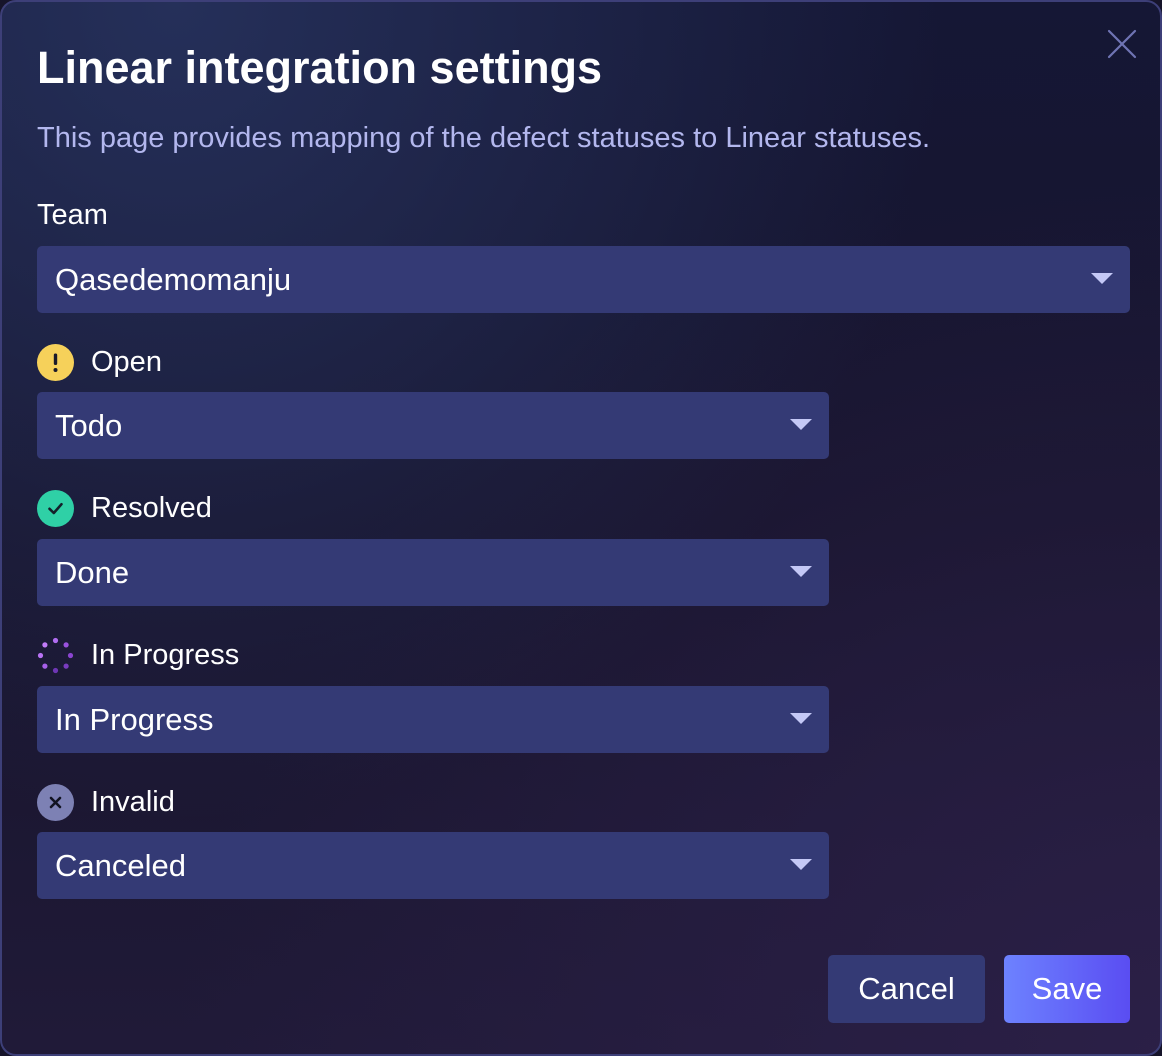 This screenshot has height=1056, width=1162. I want to click on status-label-in-progress: In Progress, so click(138, 655).